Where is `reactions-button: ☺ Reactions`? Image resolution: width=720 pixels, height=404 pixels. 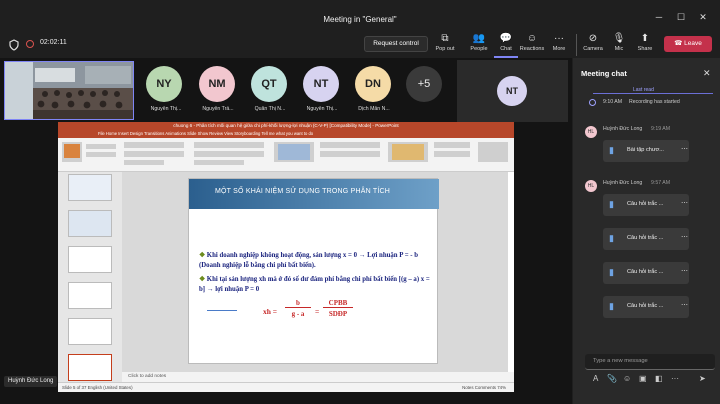 reactions-button: ☺ Reactions is located at coordinates (532, 45).